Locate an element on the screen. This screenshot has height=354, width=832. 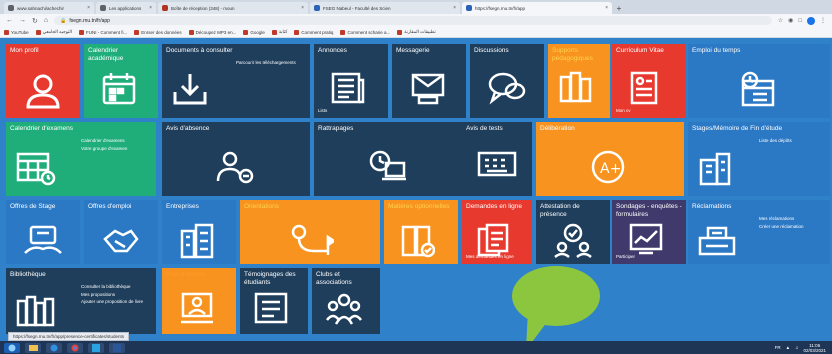
tile-link: Mes propositions is located at coordinates (117, 295).